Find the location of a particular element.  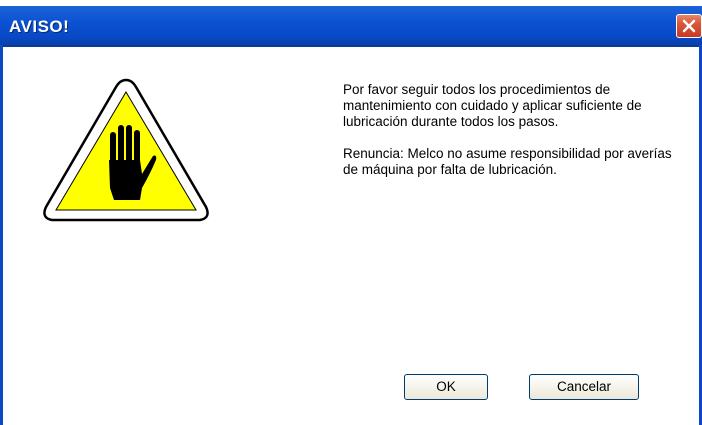

stop-hand-warning-icon is located at coordinates (126, 150).